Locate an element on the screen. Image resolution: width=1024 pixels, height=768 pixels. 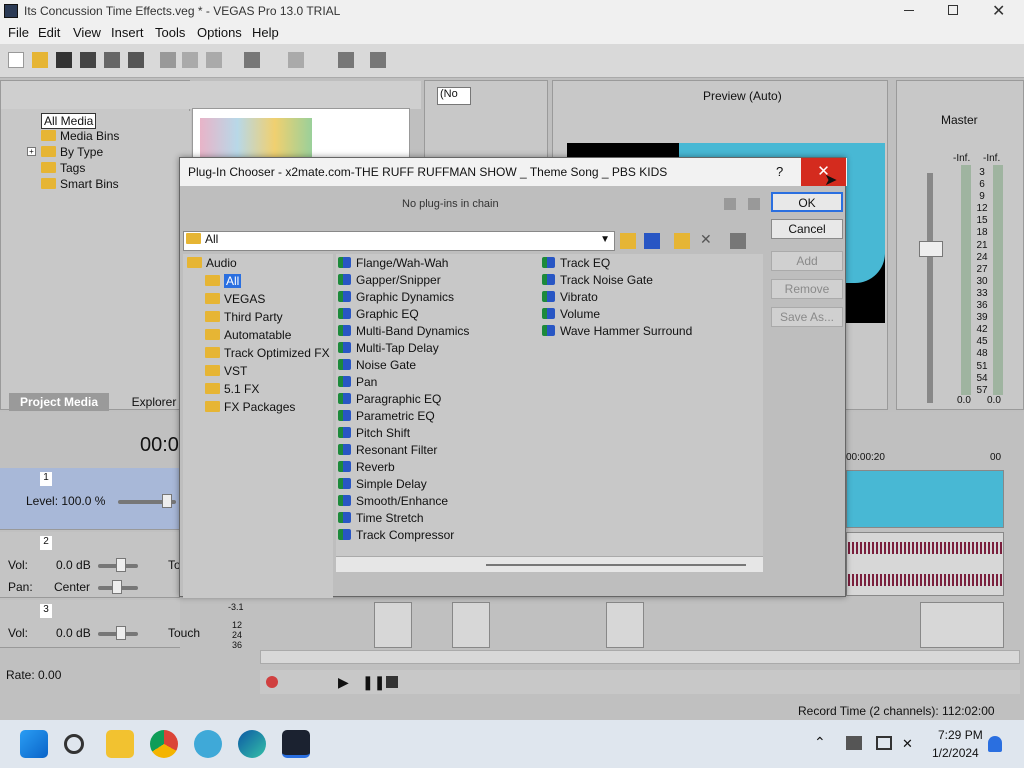
folder-automatable: Automatable is located at coordinates (248, 335).